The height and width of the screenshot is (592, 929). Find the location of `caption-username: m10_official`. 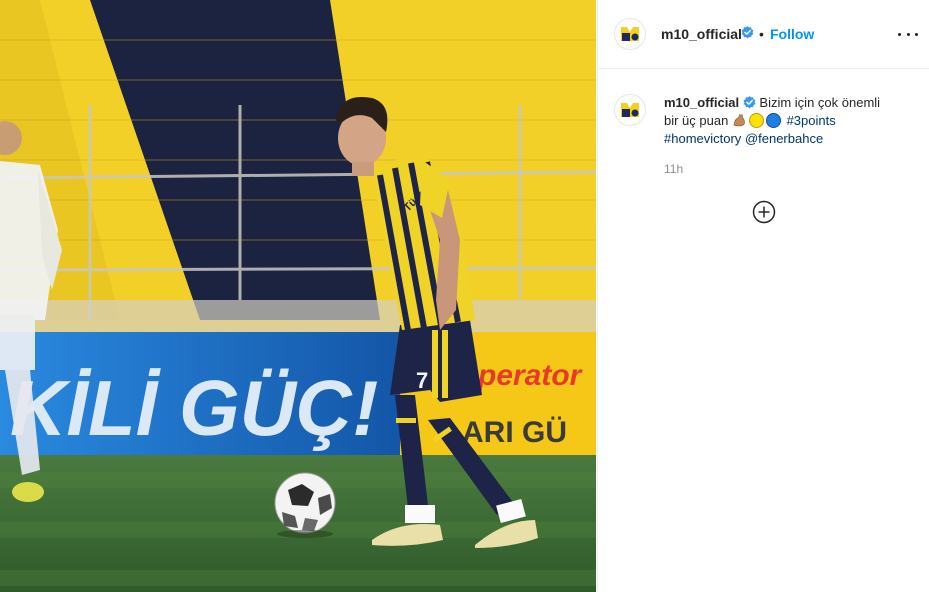

caption-username: m10_official is located at coordinates (701, 102).